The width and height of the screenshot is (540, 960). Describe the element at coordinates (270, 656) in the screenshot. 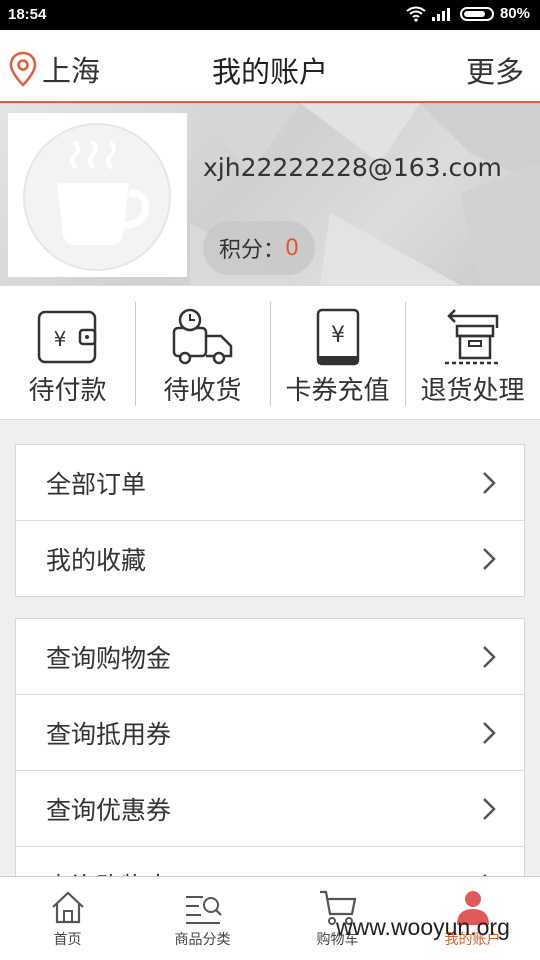

I see `shopping-funds-row: 查询购物金` at that location.